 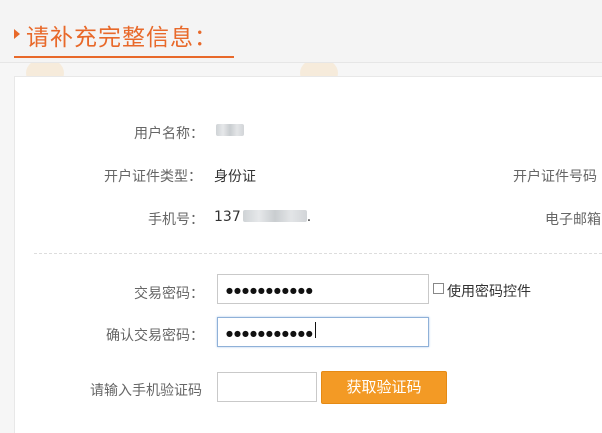 I want to click on section-divider, so click(x=318, y=253).